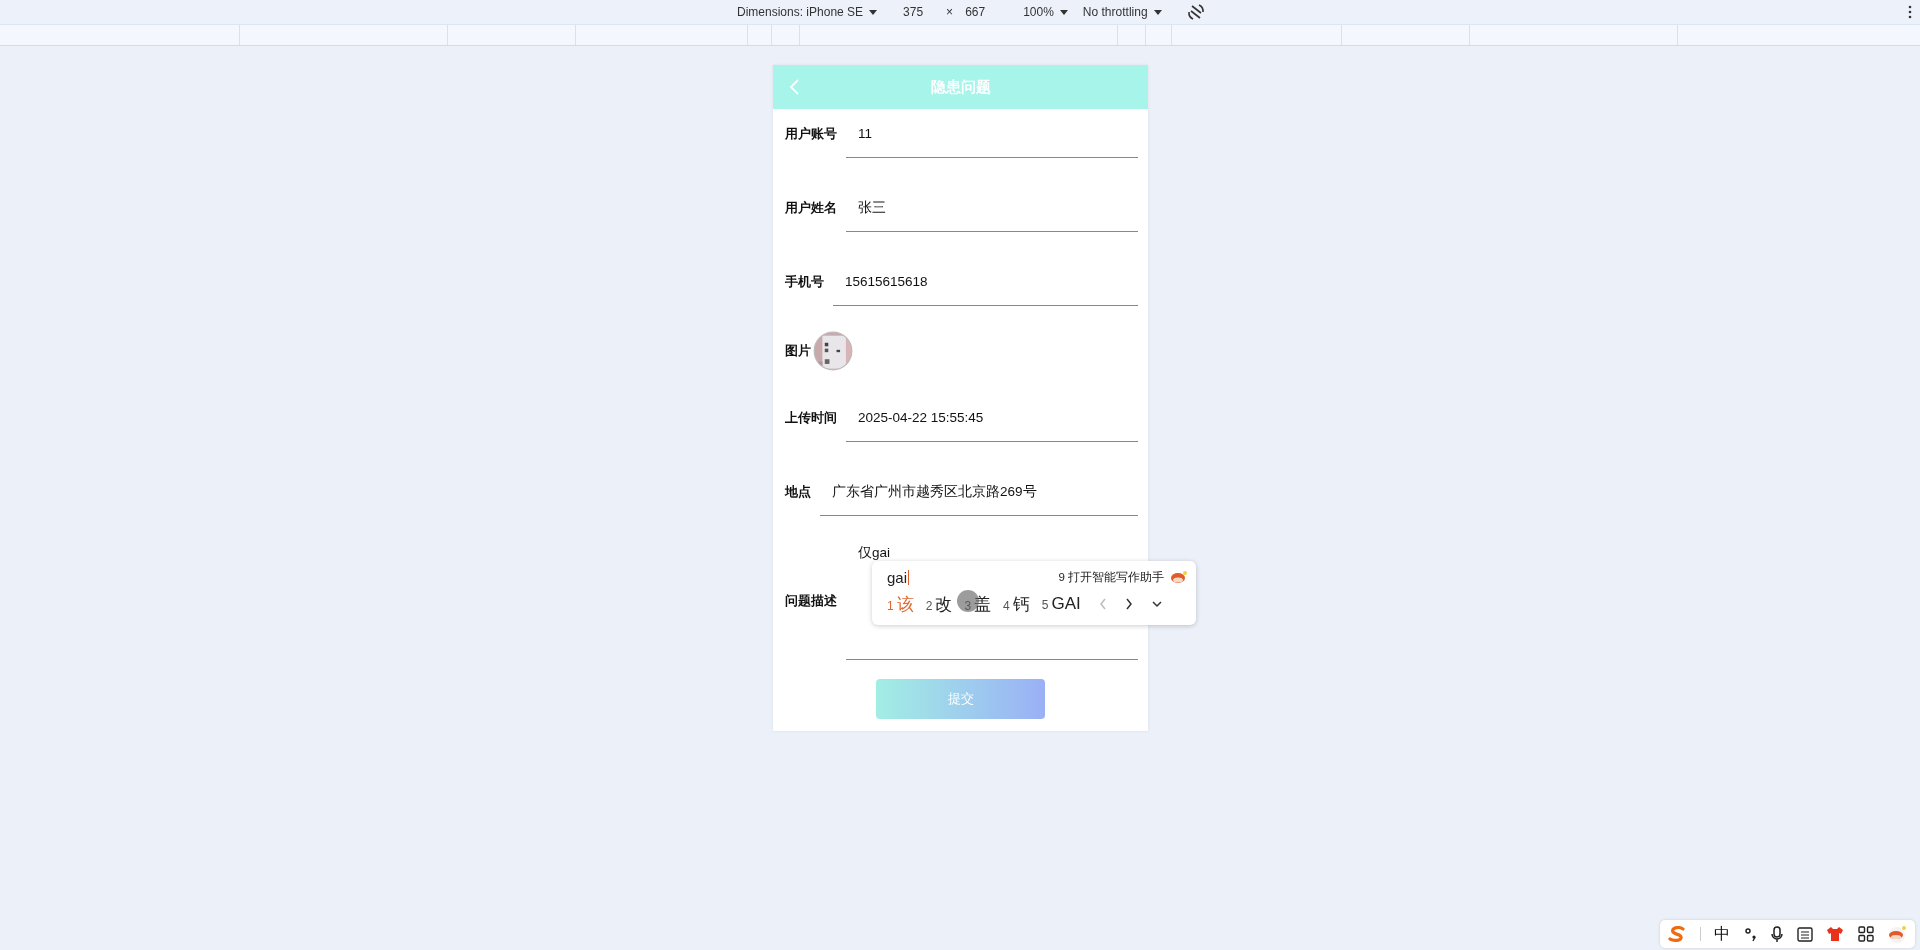 Image resolution: width=1920 pixels, height=950 pixels. What do you see at coordinates (1016, 604) in the screenshot?
I see `ime-candidate: 4 钙` at bounding box center [1016, 604].